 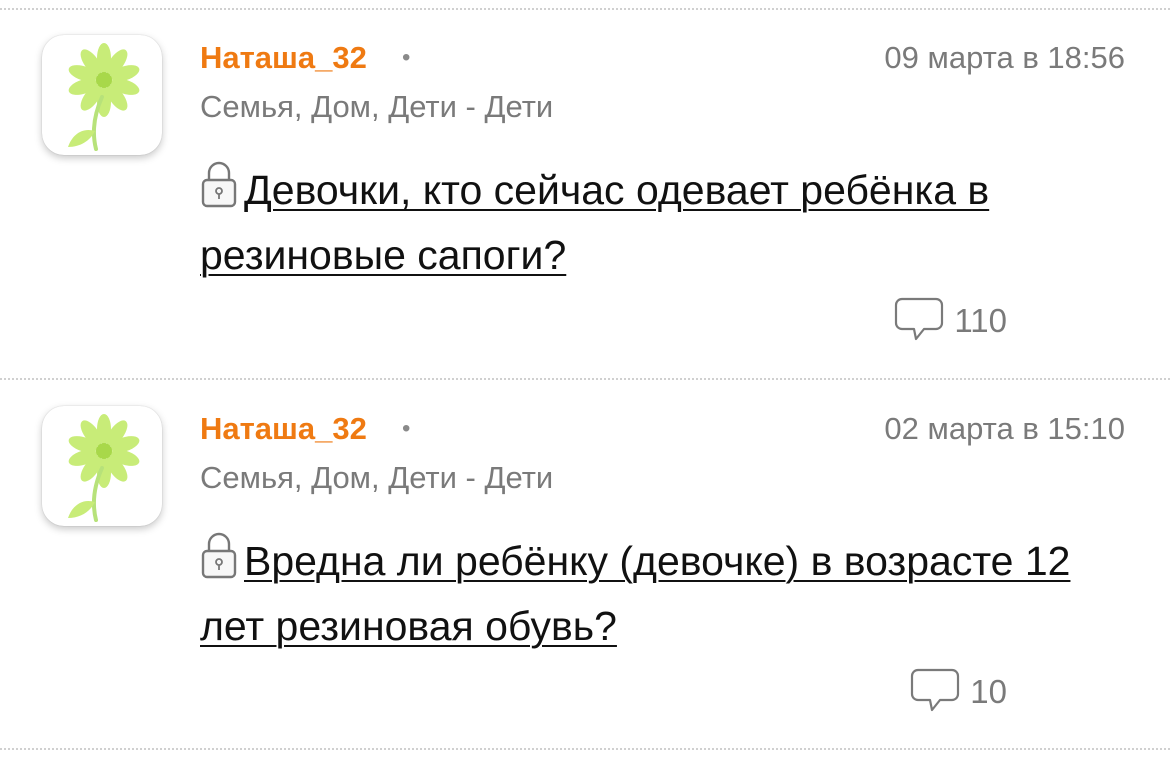 What do you see at coordinates (1004, 57) in the screenshot?
I see `post-date: 09 марта в 18:56` at bounding box center [1004, 57].